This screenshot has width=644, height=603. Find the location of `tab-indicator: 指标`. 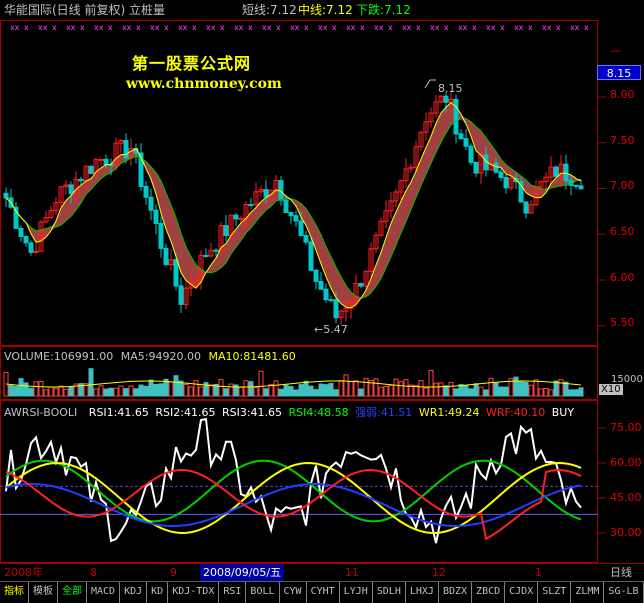

tab-indicator: 指标 is located at coordinates (14, 592).